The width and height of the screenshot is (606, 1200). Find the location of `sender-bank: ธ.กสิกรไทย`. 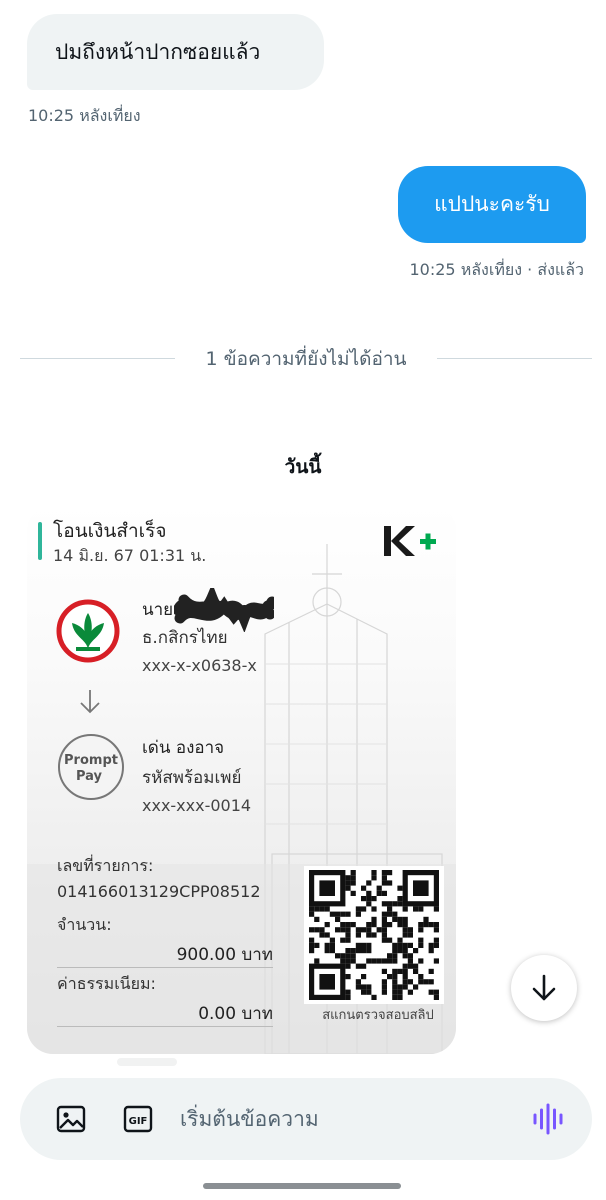

sender-bank: ธ.กสิกรไทย is located at coordinates (185, 638).